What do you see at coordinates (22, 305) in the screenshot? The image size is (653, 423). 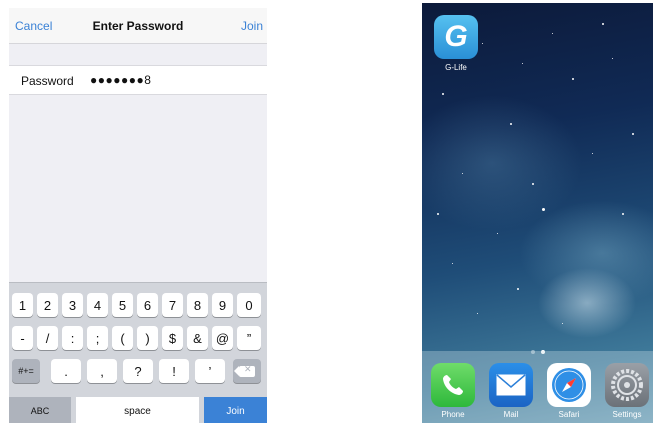 I see `key-1: 1` at bounding box center [22, 305].